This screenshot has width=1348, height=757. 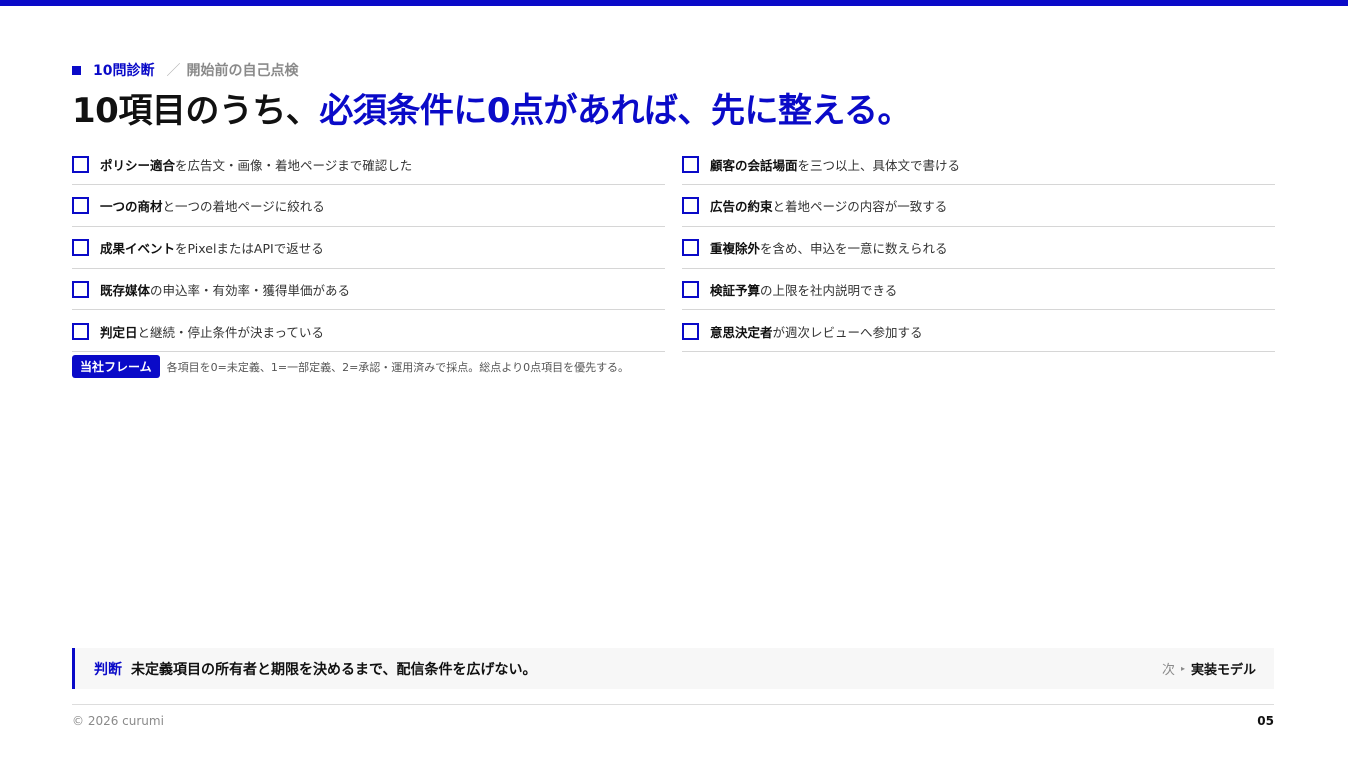 I want to click on item-keyword: 成果イベント, so click(x=138, y=248).